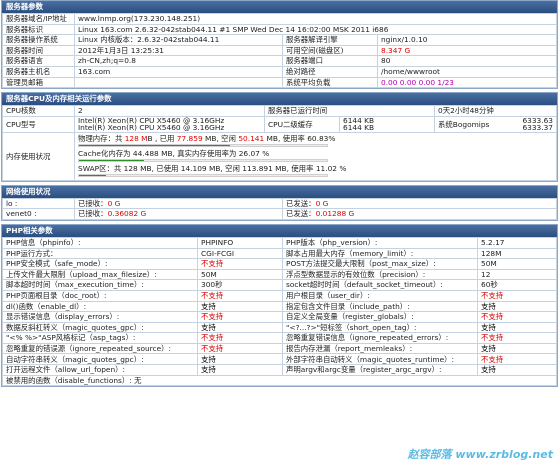 This screenshot has height=464, width=559. What do you see at coordinates (178, 40) in the screenshot?
I see `value-cell: Linux 内核版本：2.6.32-042stab044.11` at bounding box center [178, 40].